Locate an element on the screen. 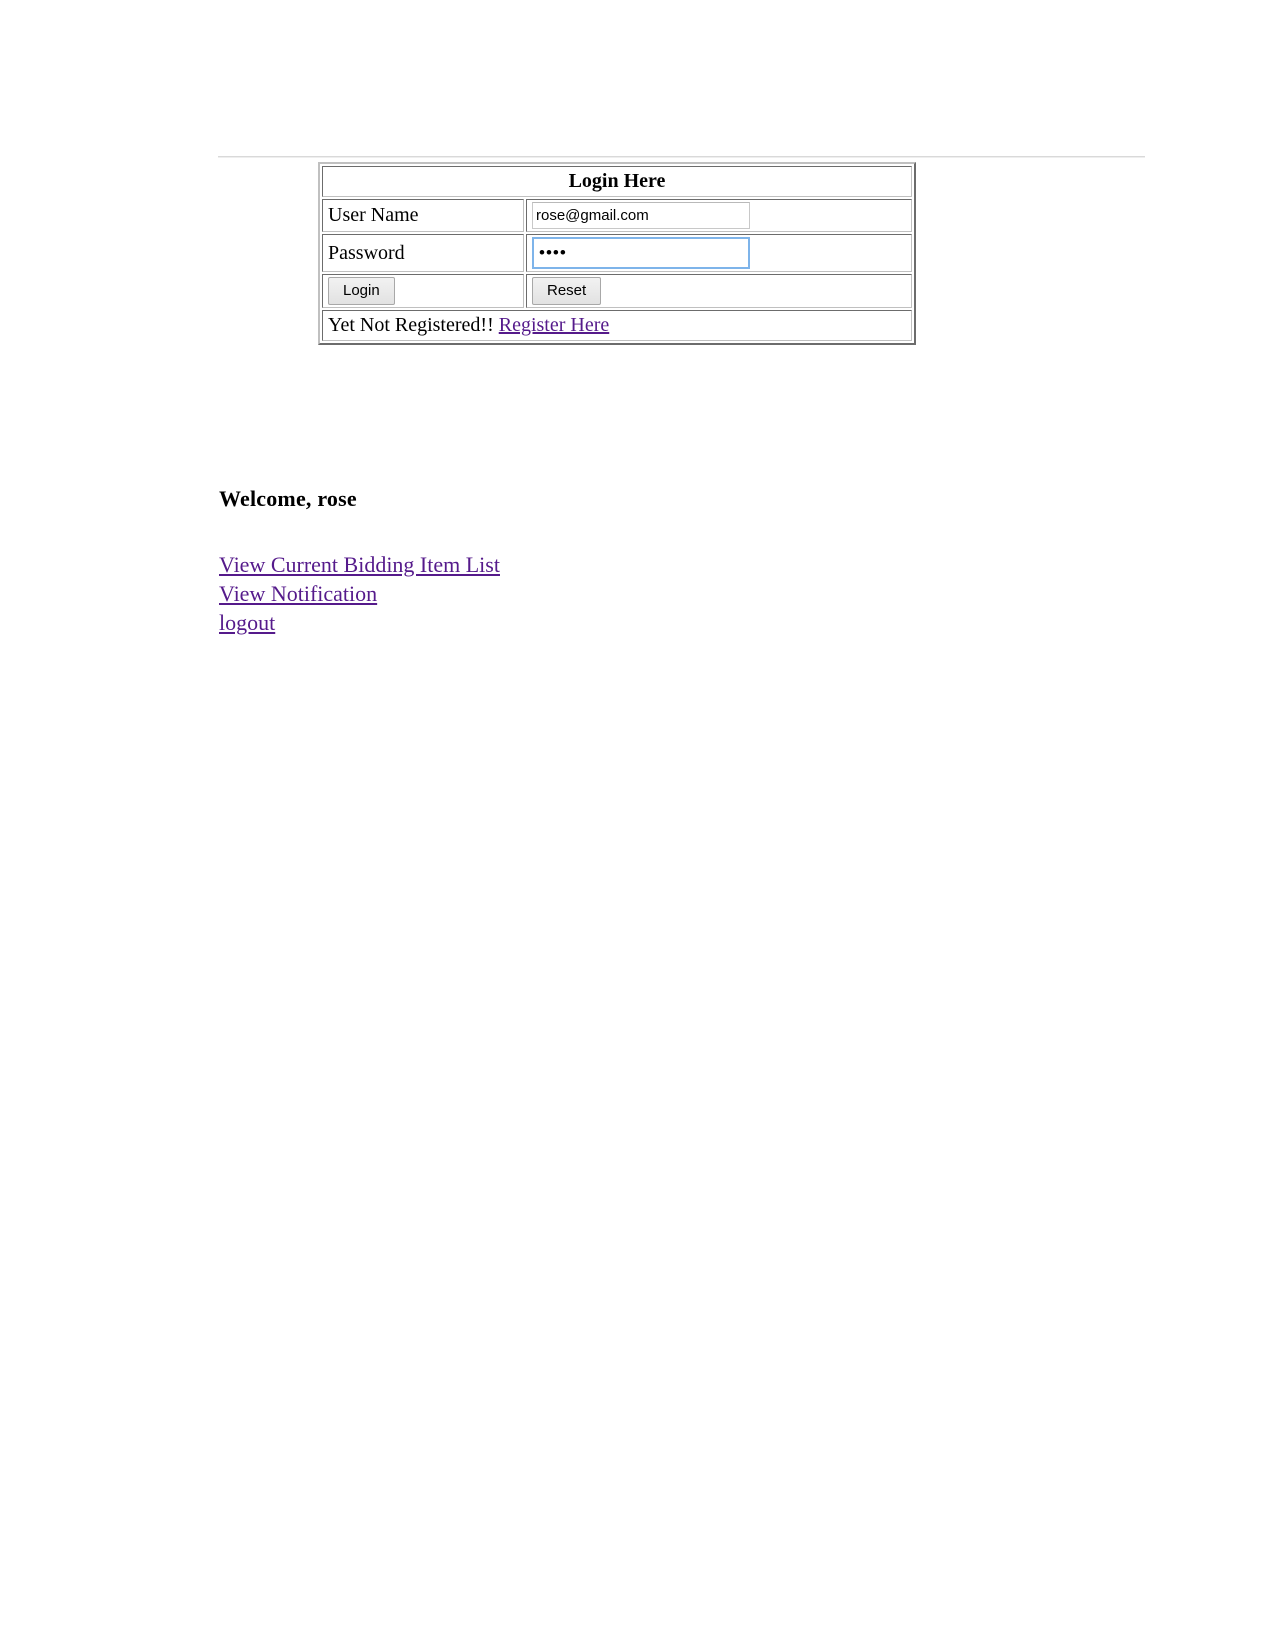  username-label: User Name is located at coordinates (423, 215).